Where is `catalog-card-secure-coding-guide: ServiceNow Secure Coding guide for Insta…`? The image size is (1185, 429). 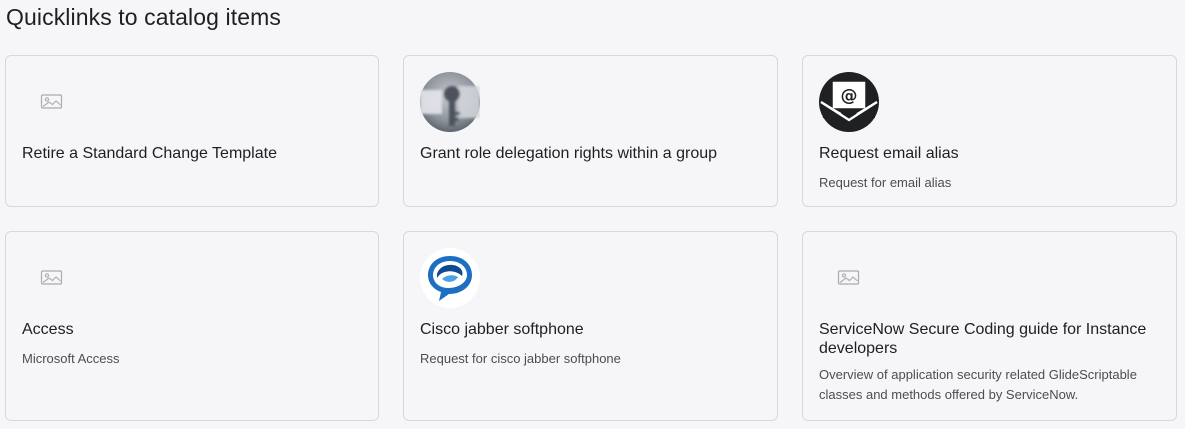 catalog-card-secure-coding-guide: ServiceNow Secure Coding guide for Insta… is located at coordinates (989, 326).